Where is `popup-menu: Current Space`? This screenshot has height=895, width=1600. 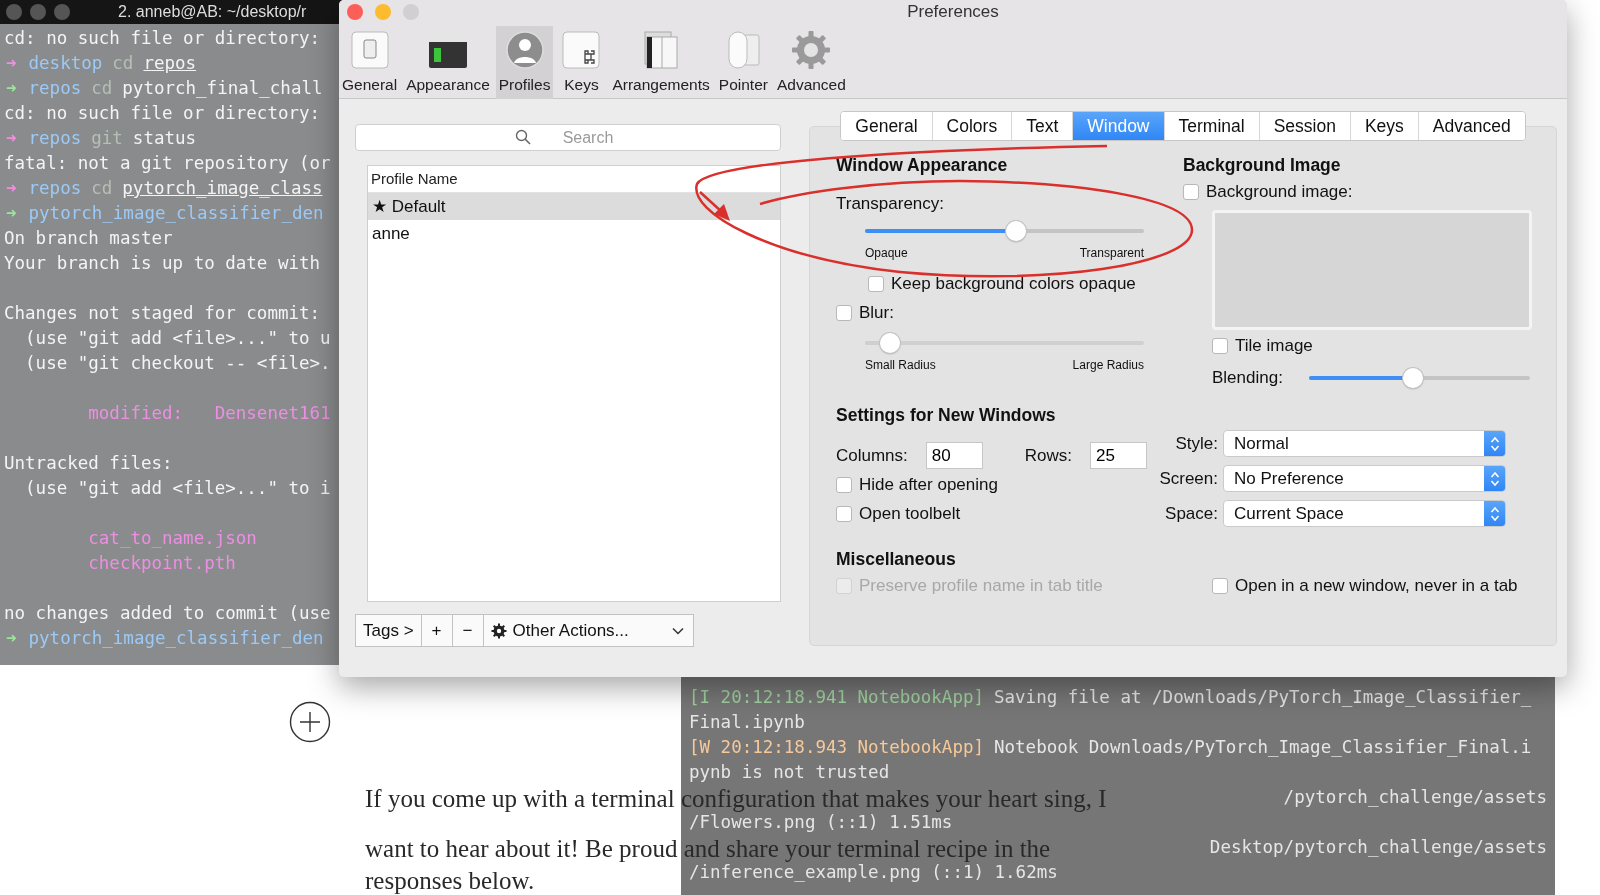
popup-menu: Current Space is located at coordinates (1364, 513).